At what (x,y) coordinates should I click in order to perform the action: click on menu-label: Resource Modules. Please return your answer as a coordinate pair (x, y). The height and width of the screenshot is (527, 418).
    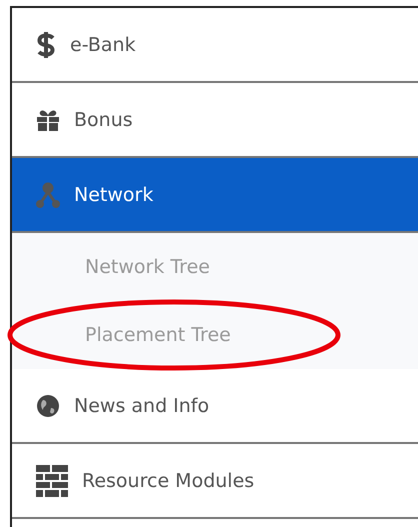
    Looking at the image, I should click on (168, 481).